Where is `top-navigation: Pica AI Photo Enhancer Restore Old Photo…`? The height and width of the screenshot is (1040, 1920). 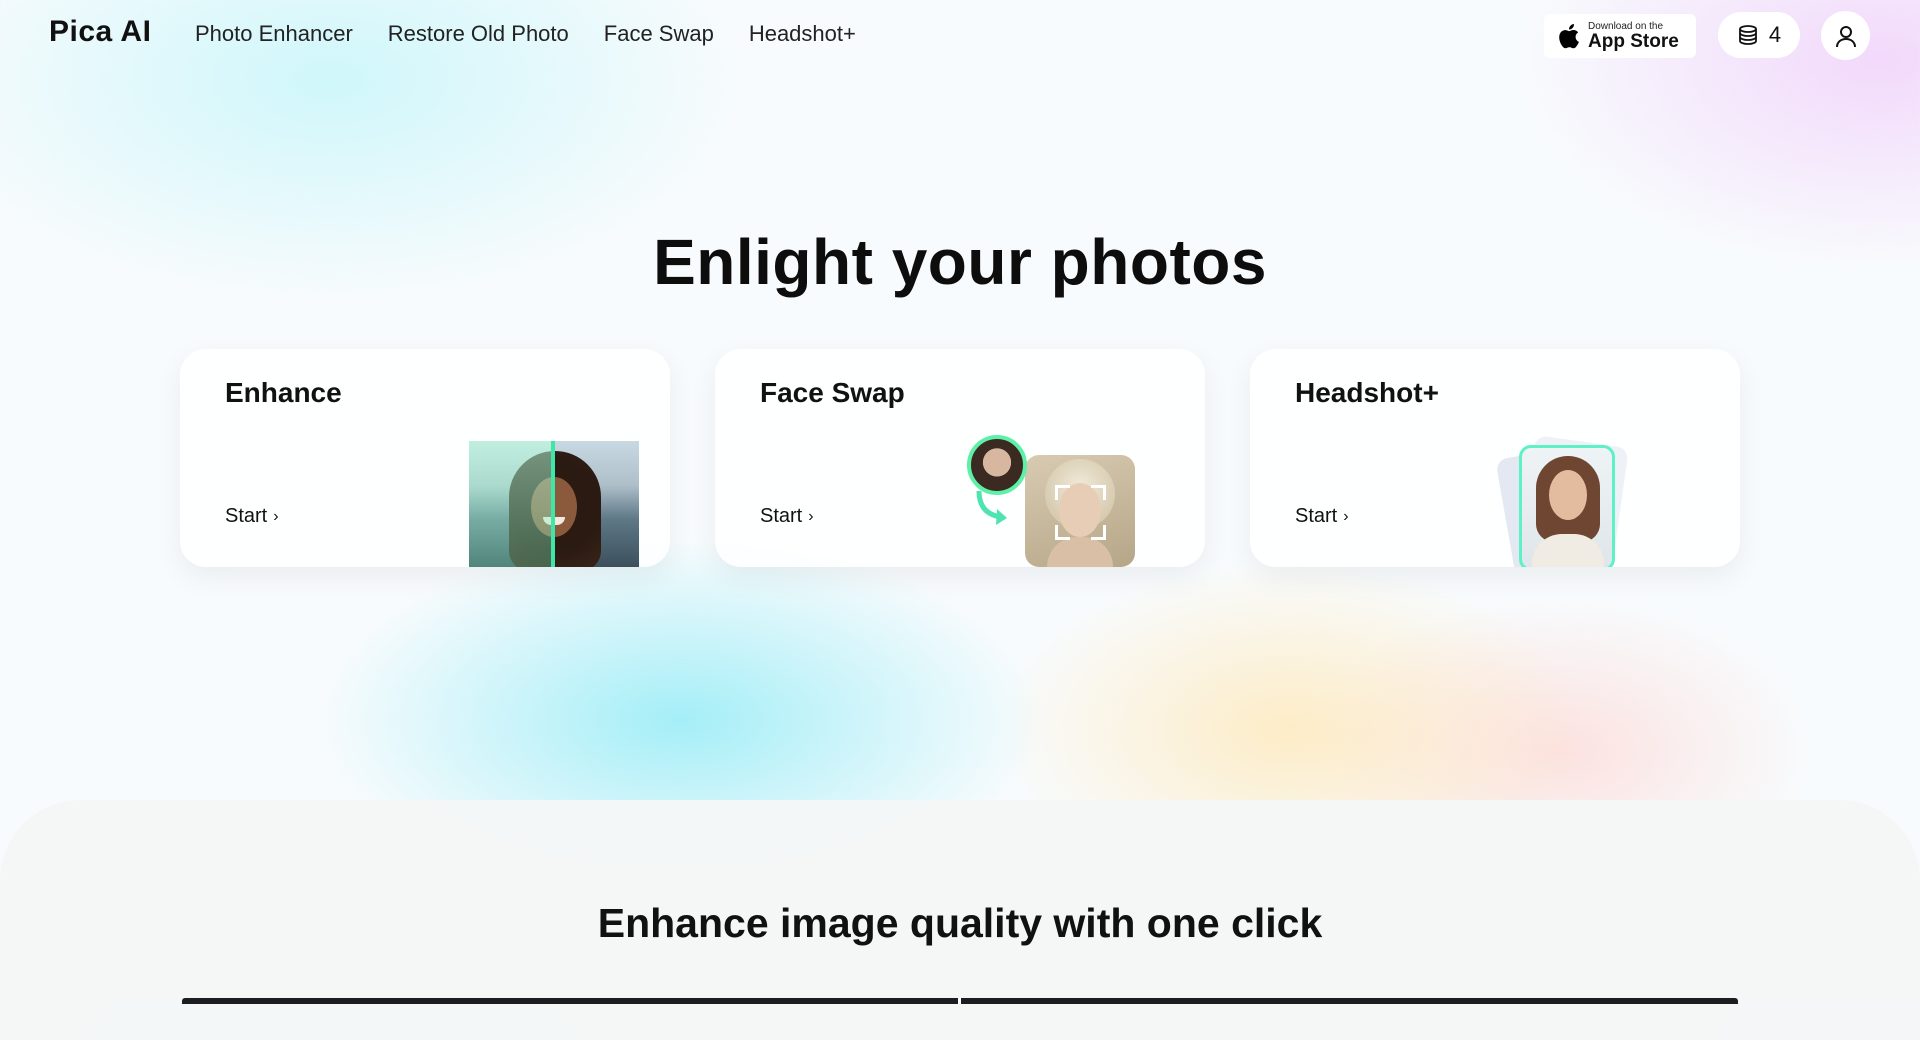 top-navigation: Pica AI Photo Enhancer Restore Old Photo… is located at coordinates (960, 34).